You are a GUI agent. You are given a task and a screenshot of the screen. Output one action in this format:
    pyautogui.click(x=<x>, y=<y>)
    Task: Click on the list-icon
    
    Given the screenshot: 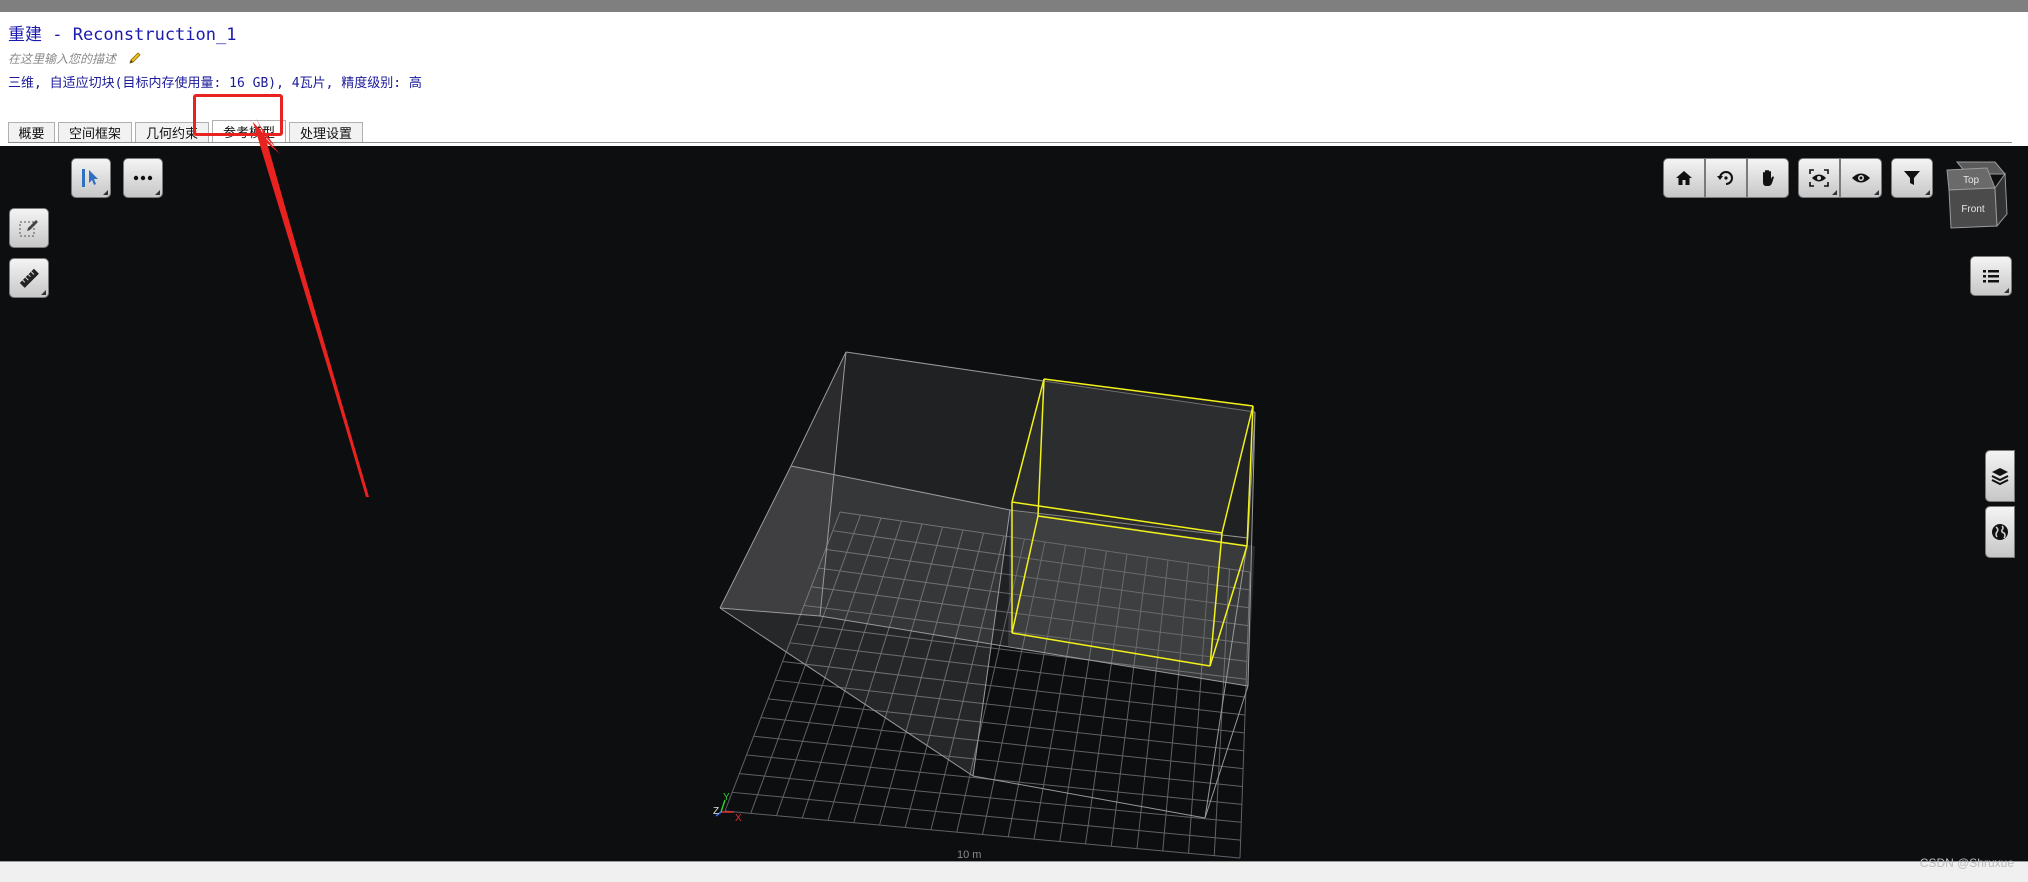 What is the action you would take?
    pyautogui.click(x=1991, y=276)
    